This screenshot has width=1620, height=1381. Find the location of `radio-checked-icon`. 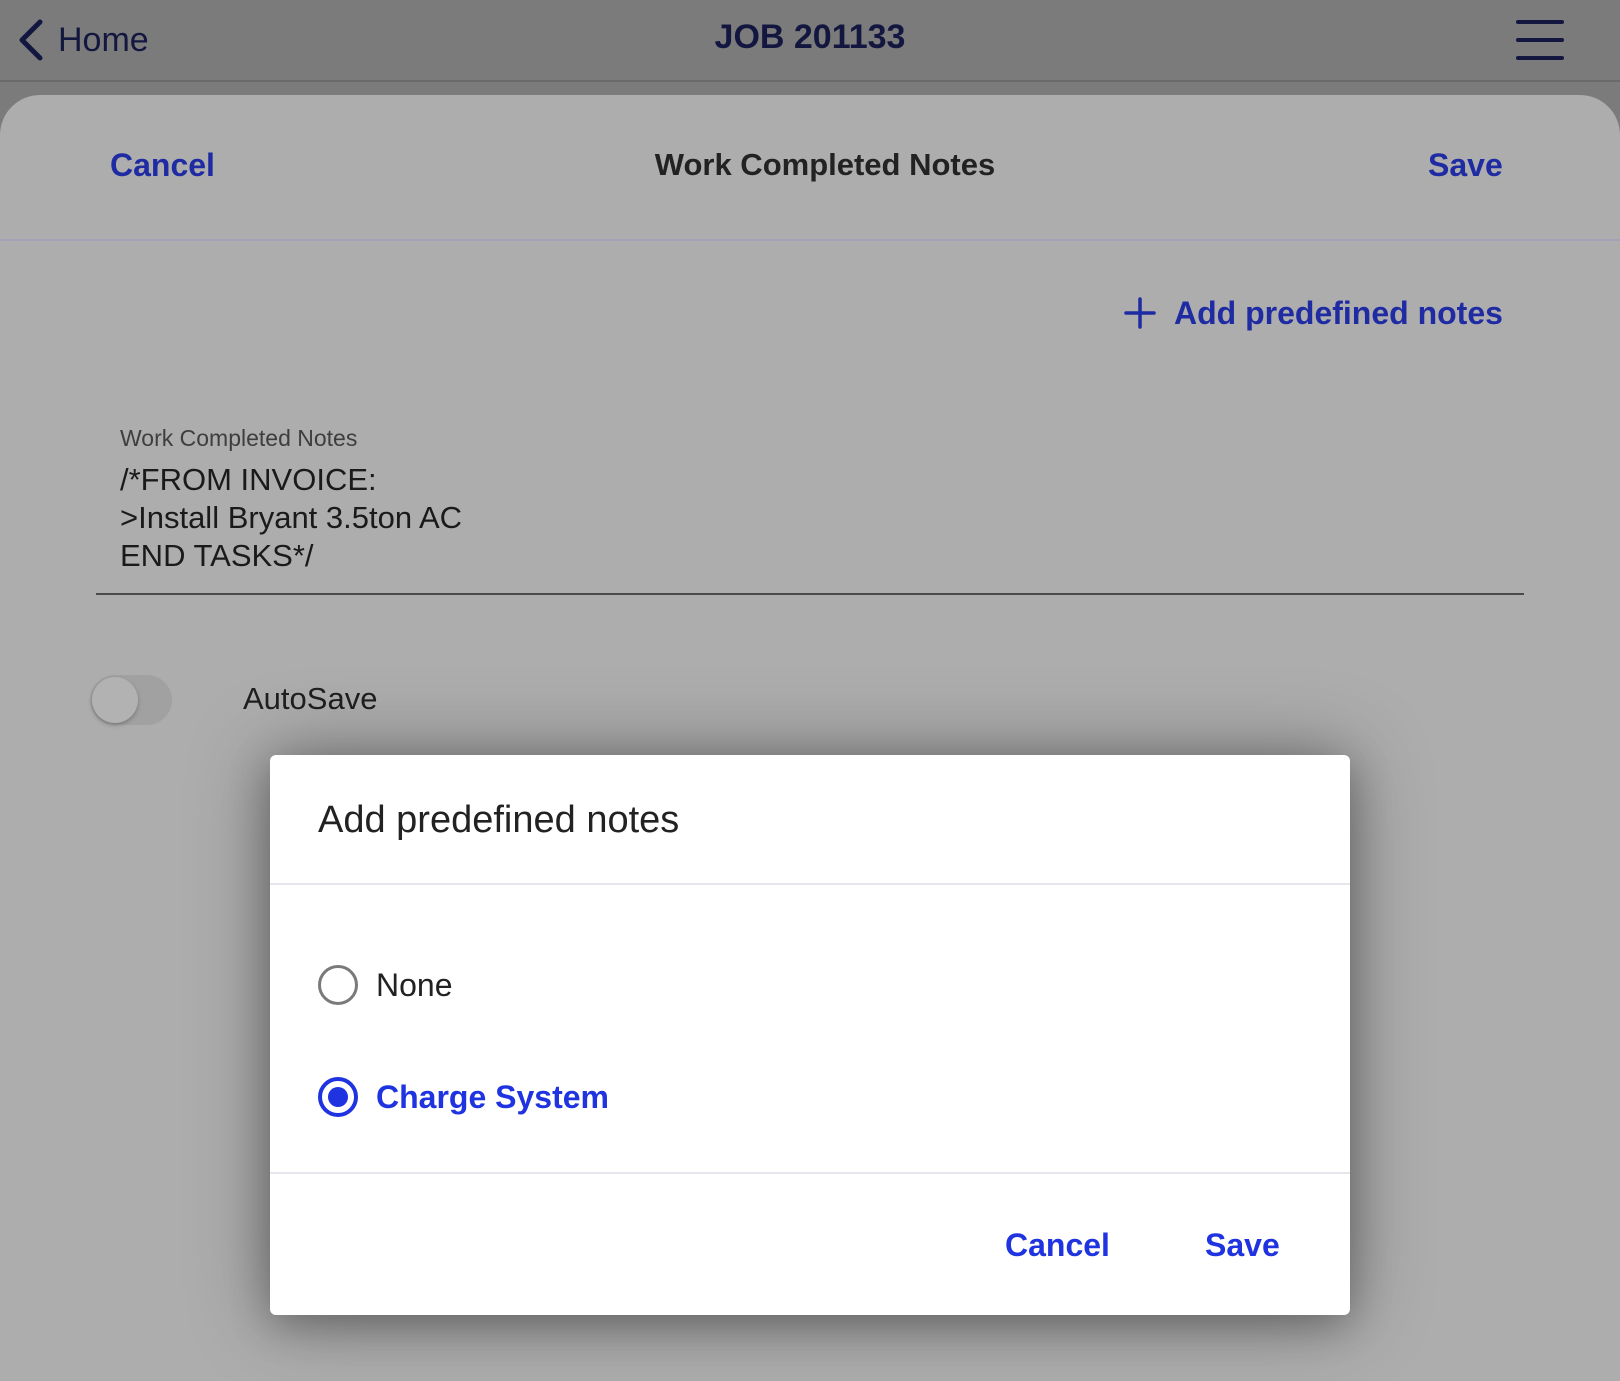

radio-checked-icon is located at coordinates (338, 1097).